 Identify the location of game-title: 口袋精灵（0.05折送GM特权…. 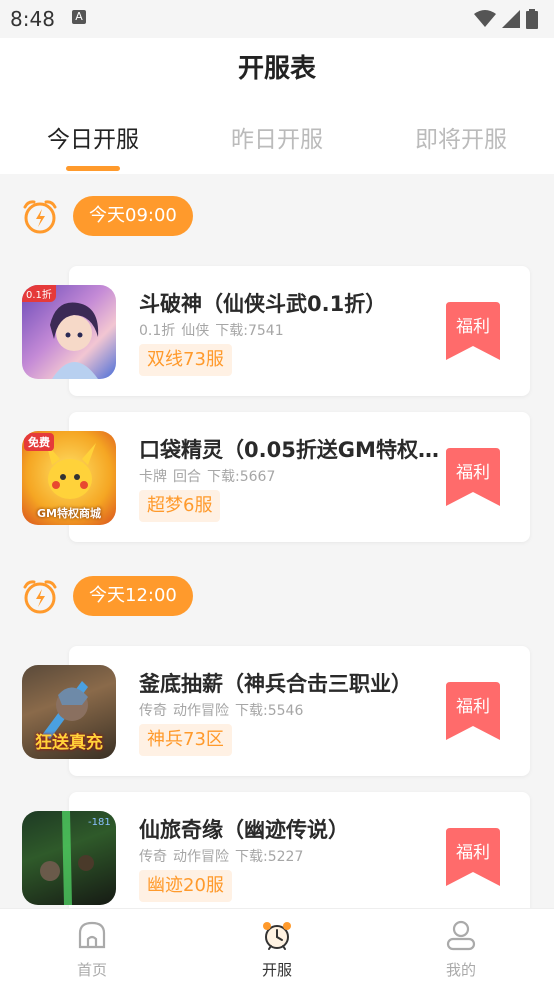
(289, 450).